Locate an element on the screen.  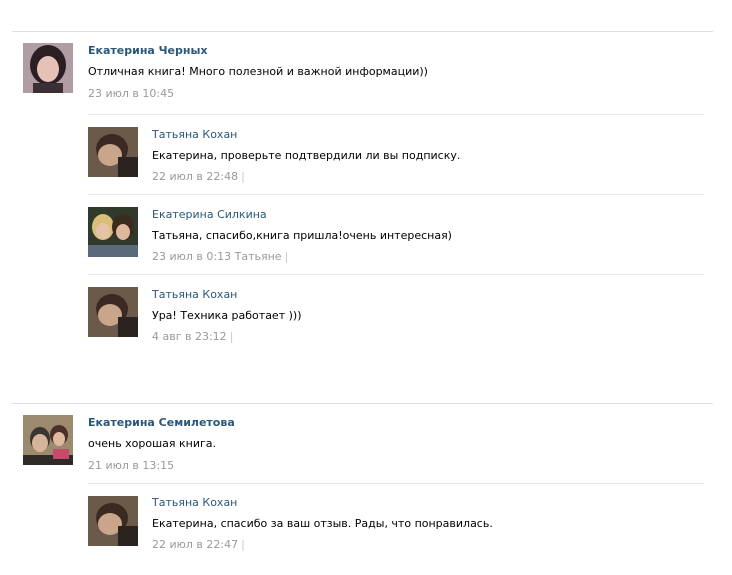
comment-author: Екатерина Семилетова is located at coordinates (161, 422).